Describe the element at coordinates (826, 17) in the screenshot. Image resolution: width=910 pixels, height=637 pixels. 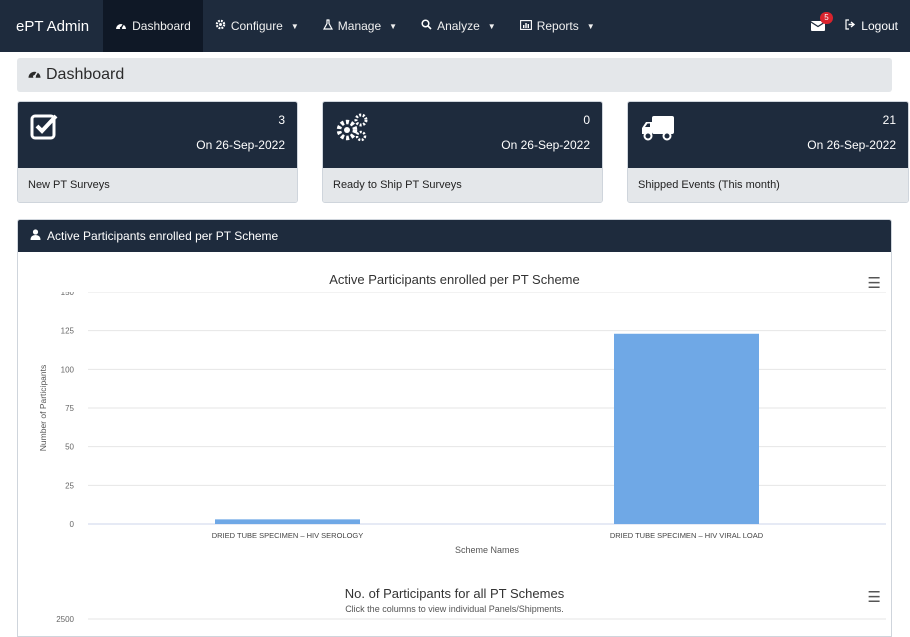
I see `mail-count-badge: 5` at that location.